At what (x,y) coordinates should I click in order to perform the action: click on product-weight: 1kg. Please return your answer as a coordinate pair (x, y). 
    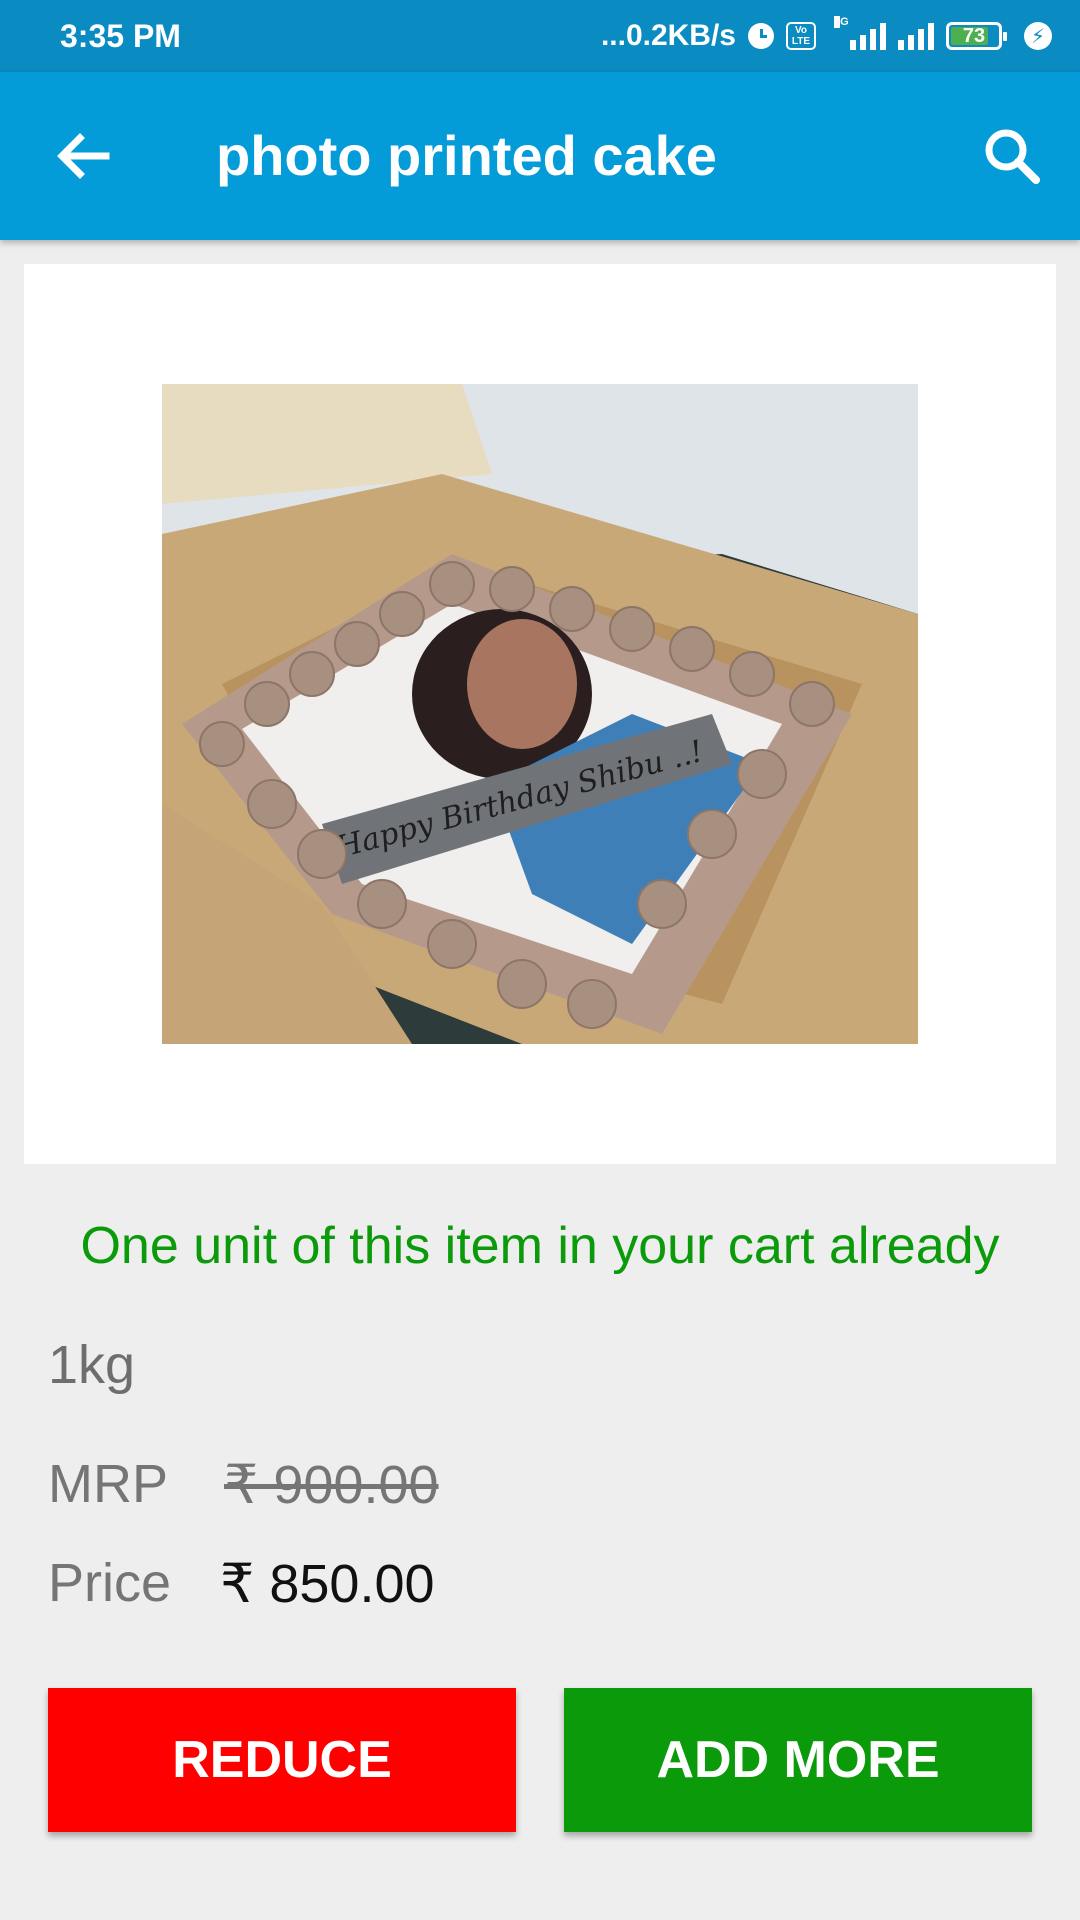
    Looking at the image, I should click on (92, 1365).